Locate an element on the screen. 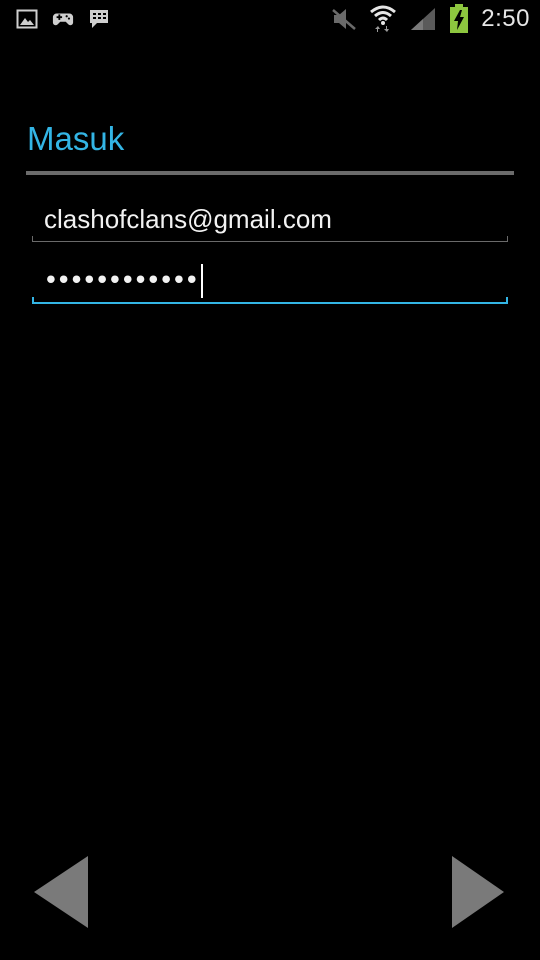  notification-icons is located at coordinates (63, 19).